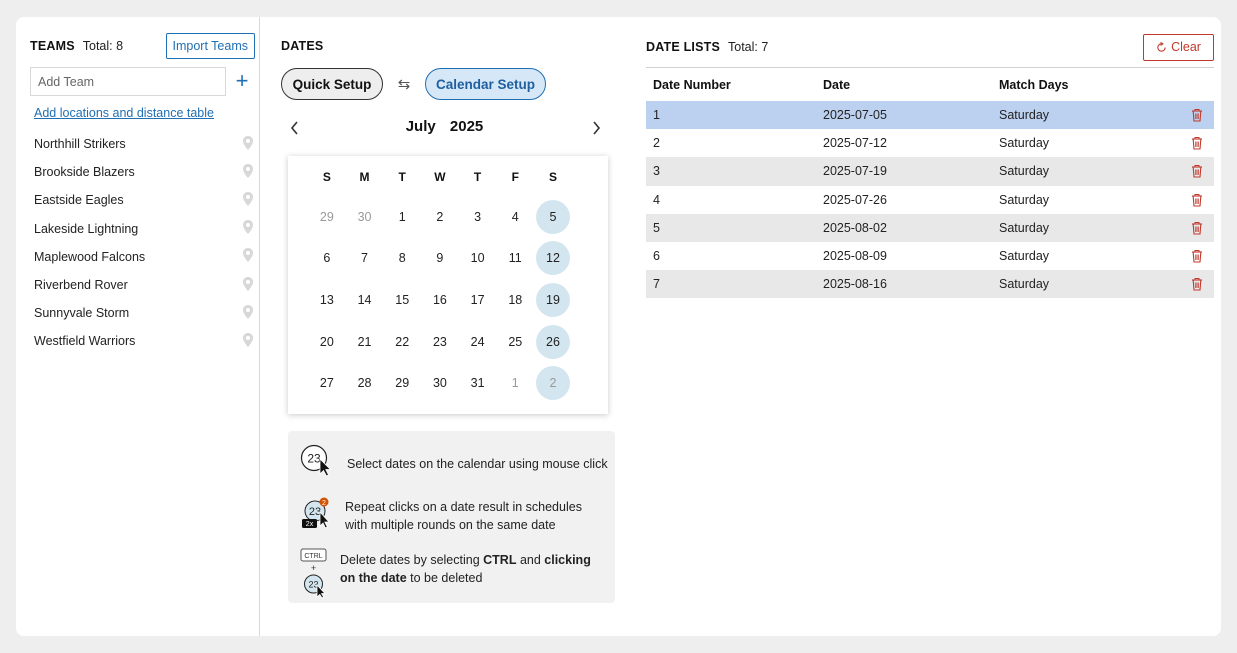 The image size is (1237, 653). What do you see at coordinates (144, 341) in the screenshot?
I see `team-row: Westfield Warriors` at bounding box center [144, 341].